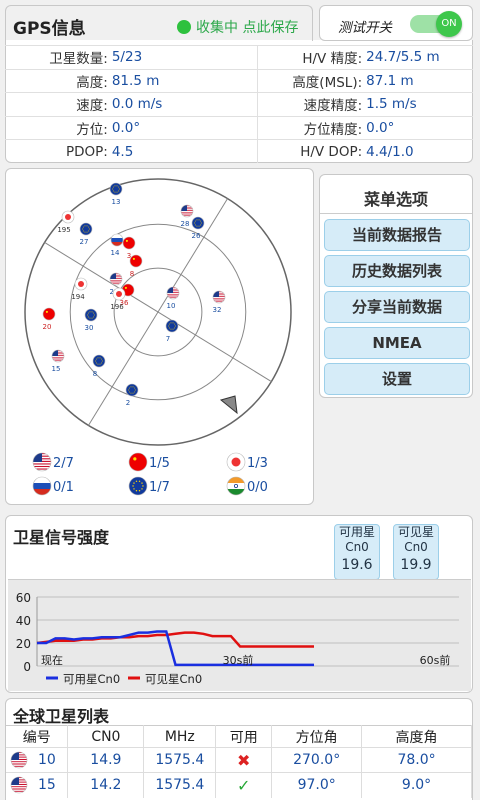  Describe the element at coordinates (257, 463) in the screenshot. I see `constellation-summary-value: 1/3` at that location.